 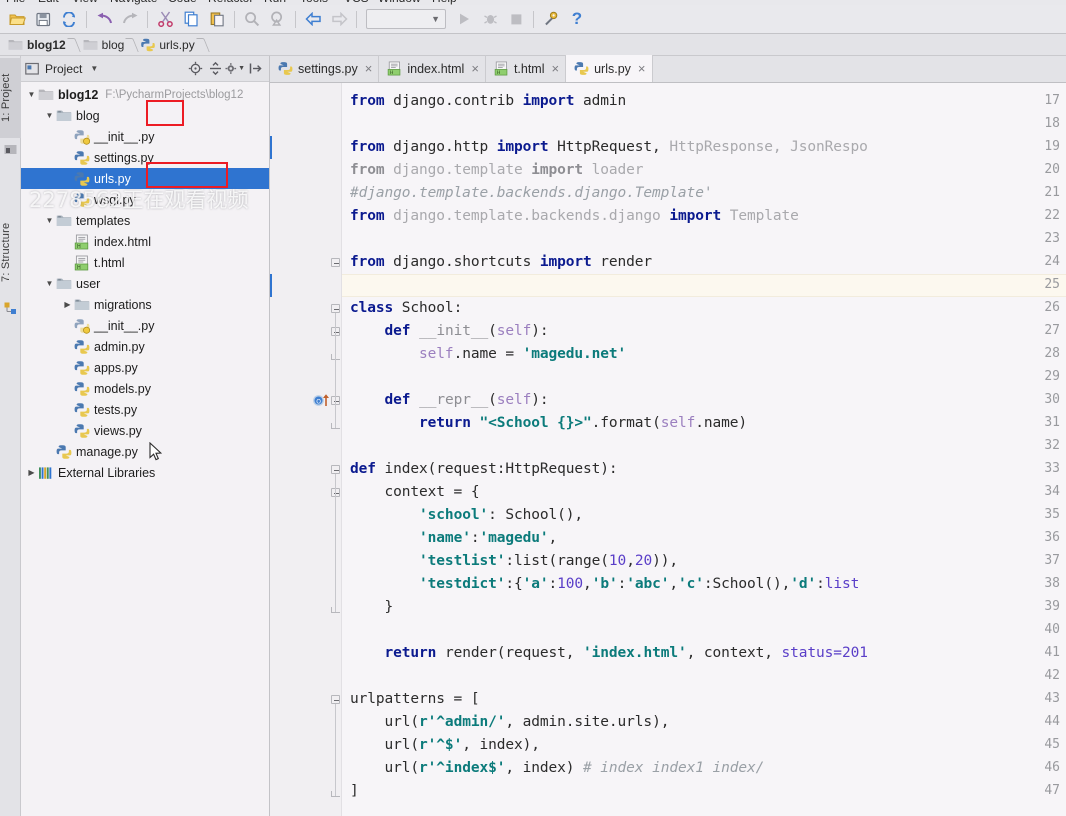 I want to click on save-all-icon, so click(x=43, y=19).